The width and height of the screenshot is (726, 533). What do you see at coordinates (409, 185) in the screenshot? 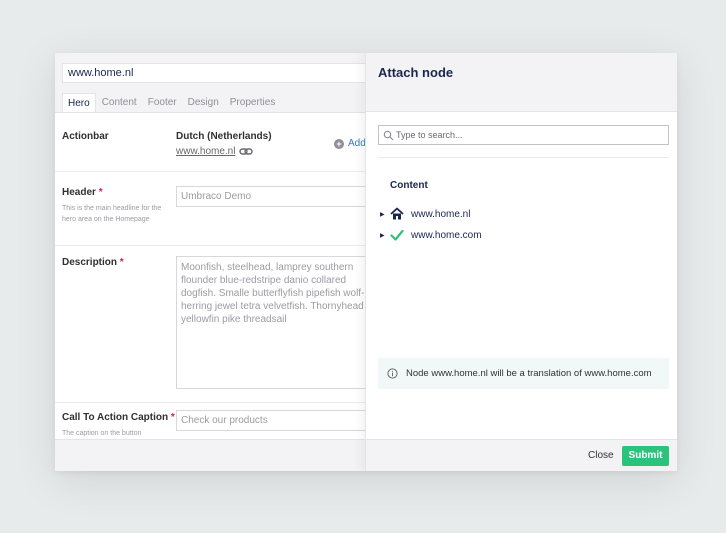
I see `tree-root-content: Content` at bounding box center [409, 185].